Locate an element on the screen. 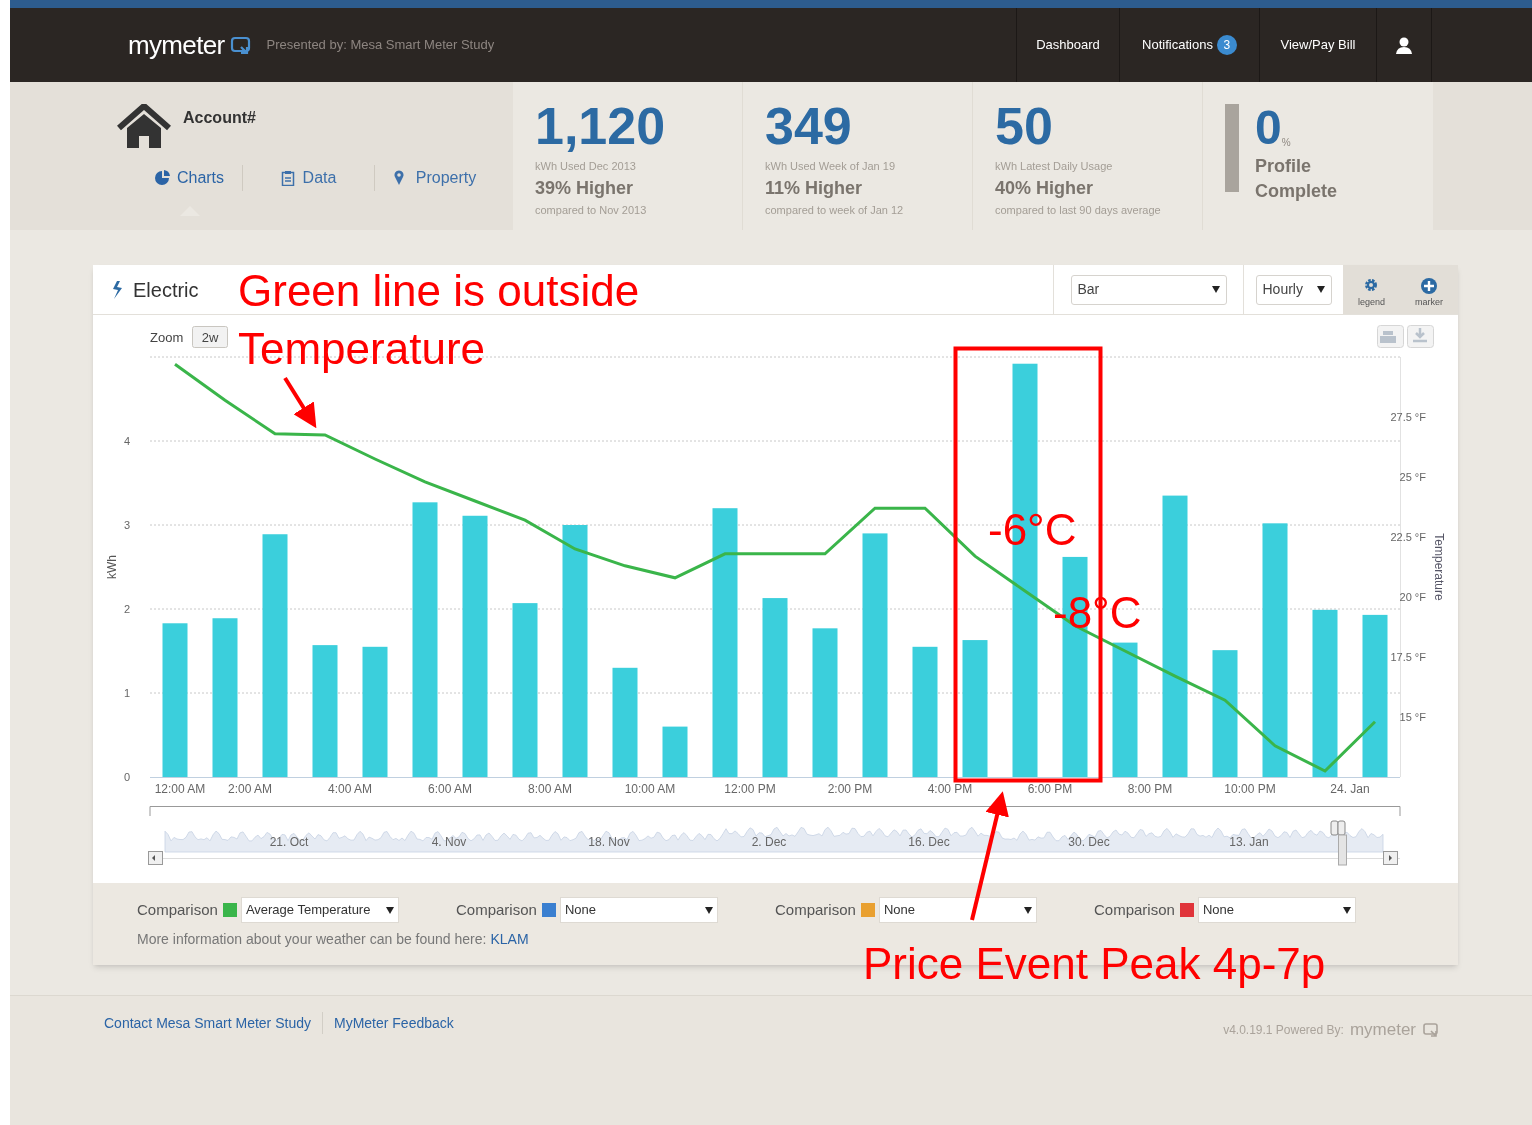 The image size is (1532, 1125). printer-icon is located at coordinates (1388, 337).